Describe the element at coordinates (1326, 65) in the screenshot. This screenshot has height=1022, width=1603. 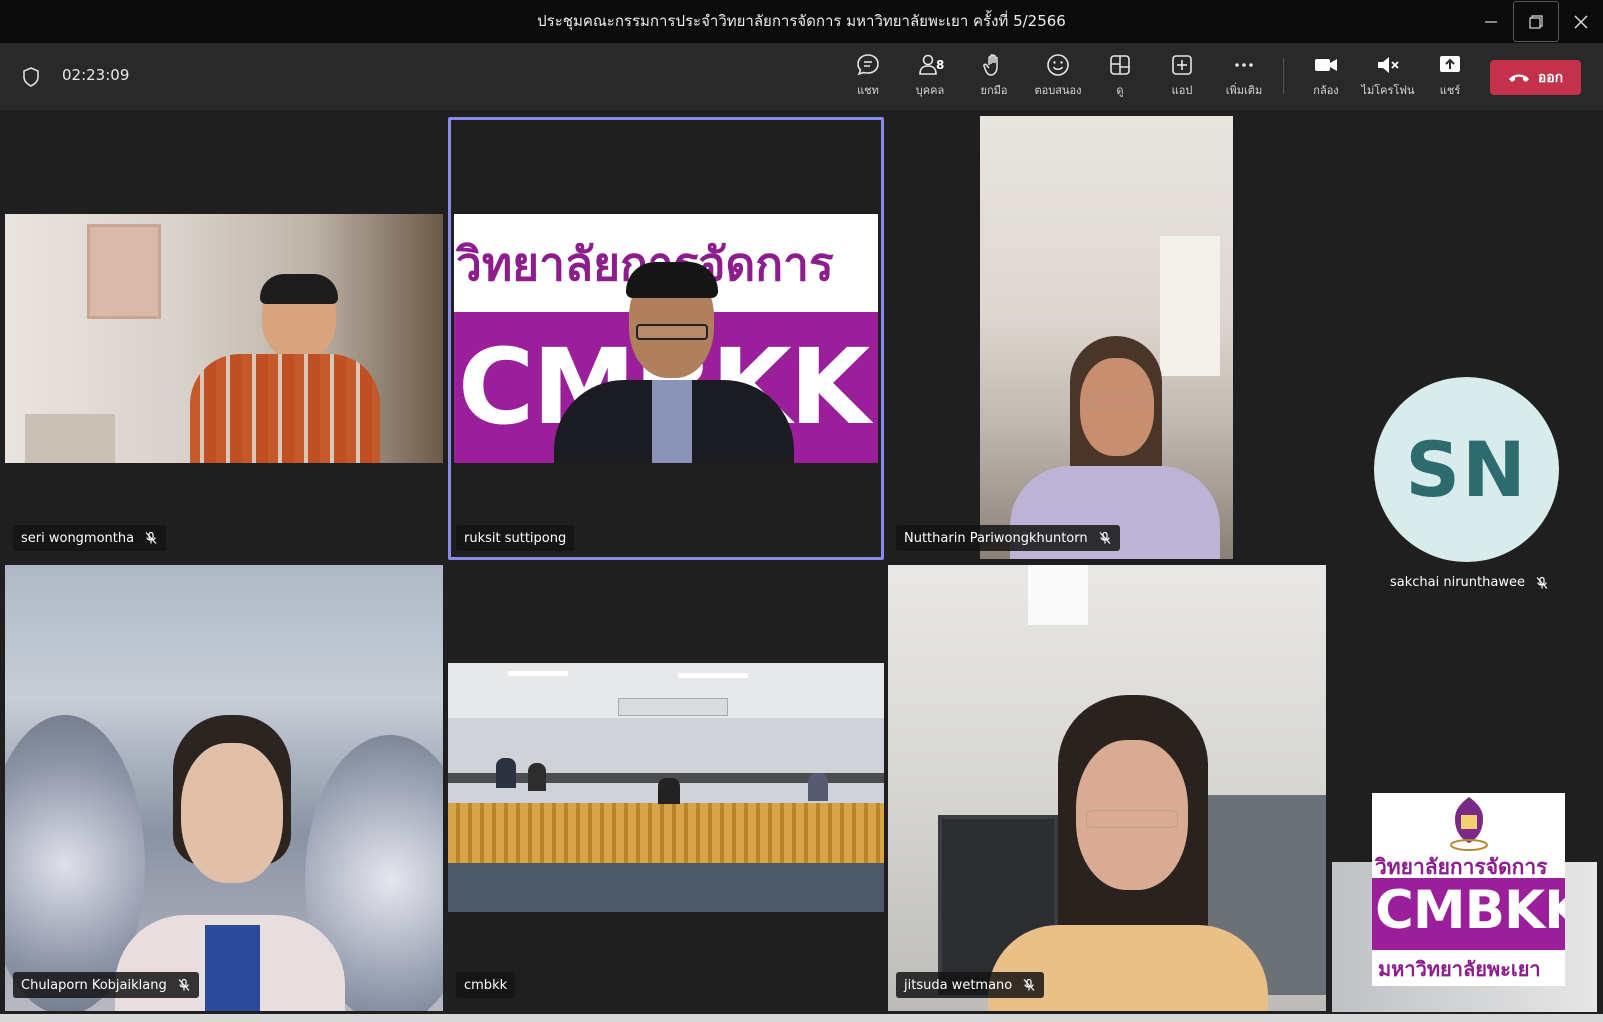
I see `camera-icon` at that location.